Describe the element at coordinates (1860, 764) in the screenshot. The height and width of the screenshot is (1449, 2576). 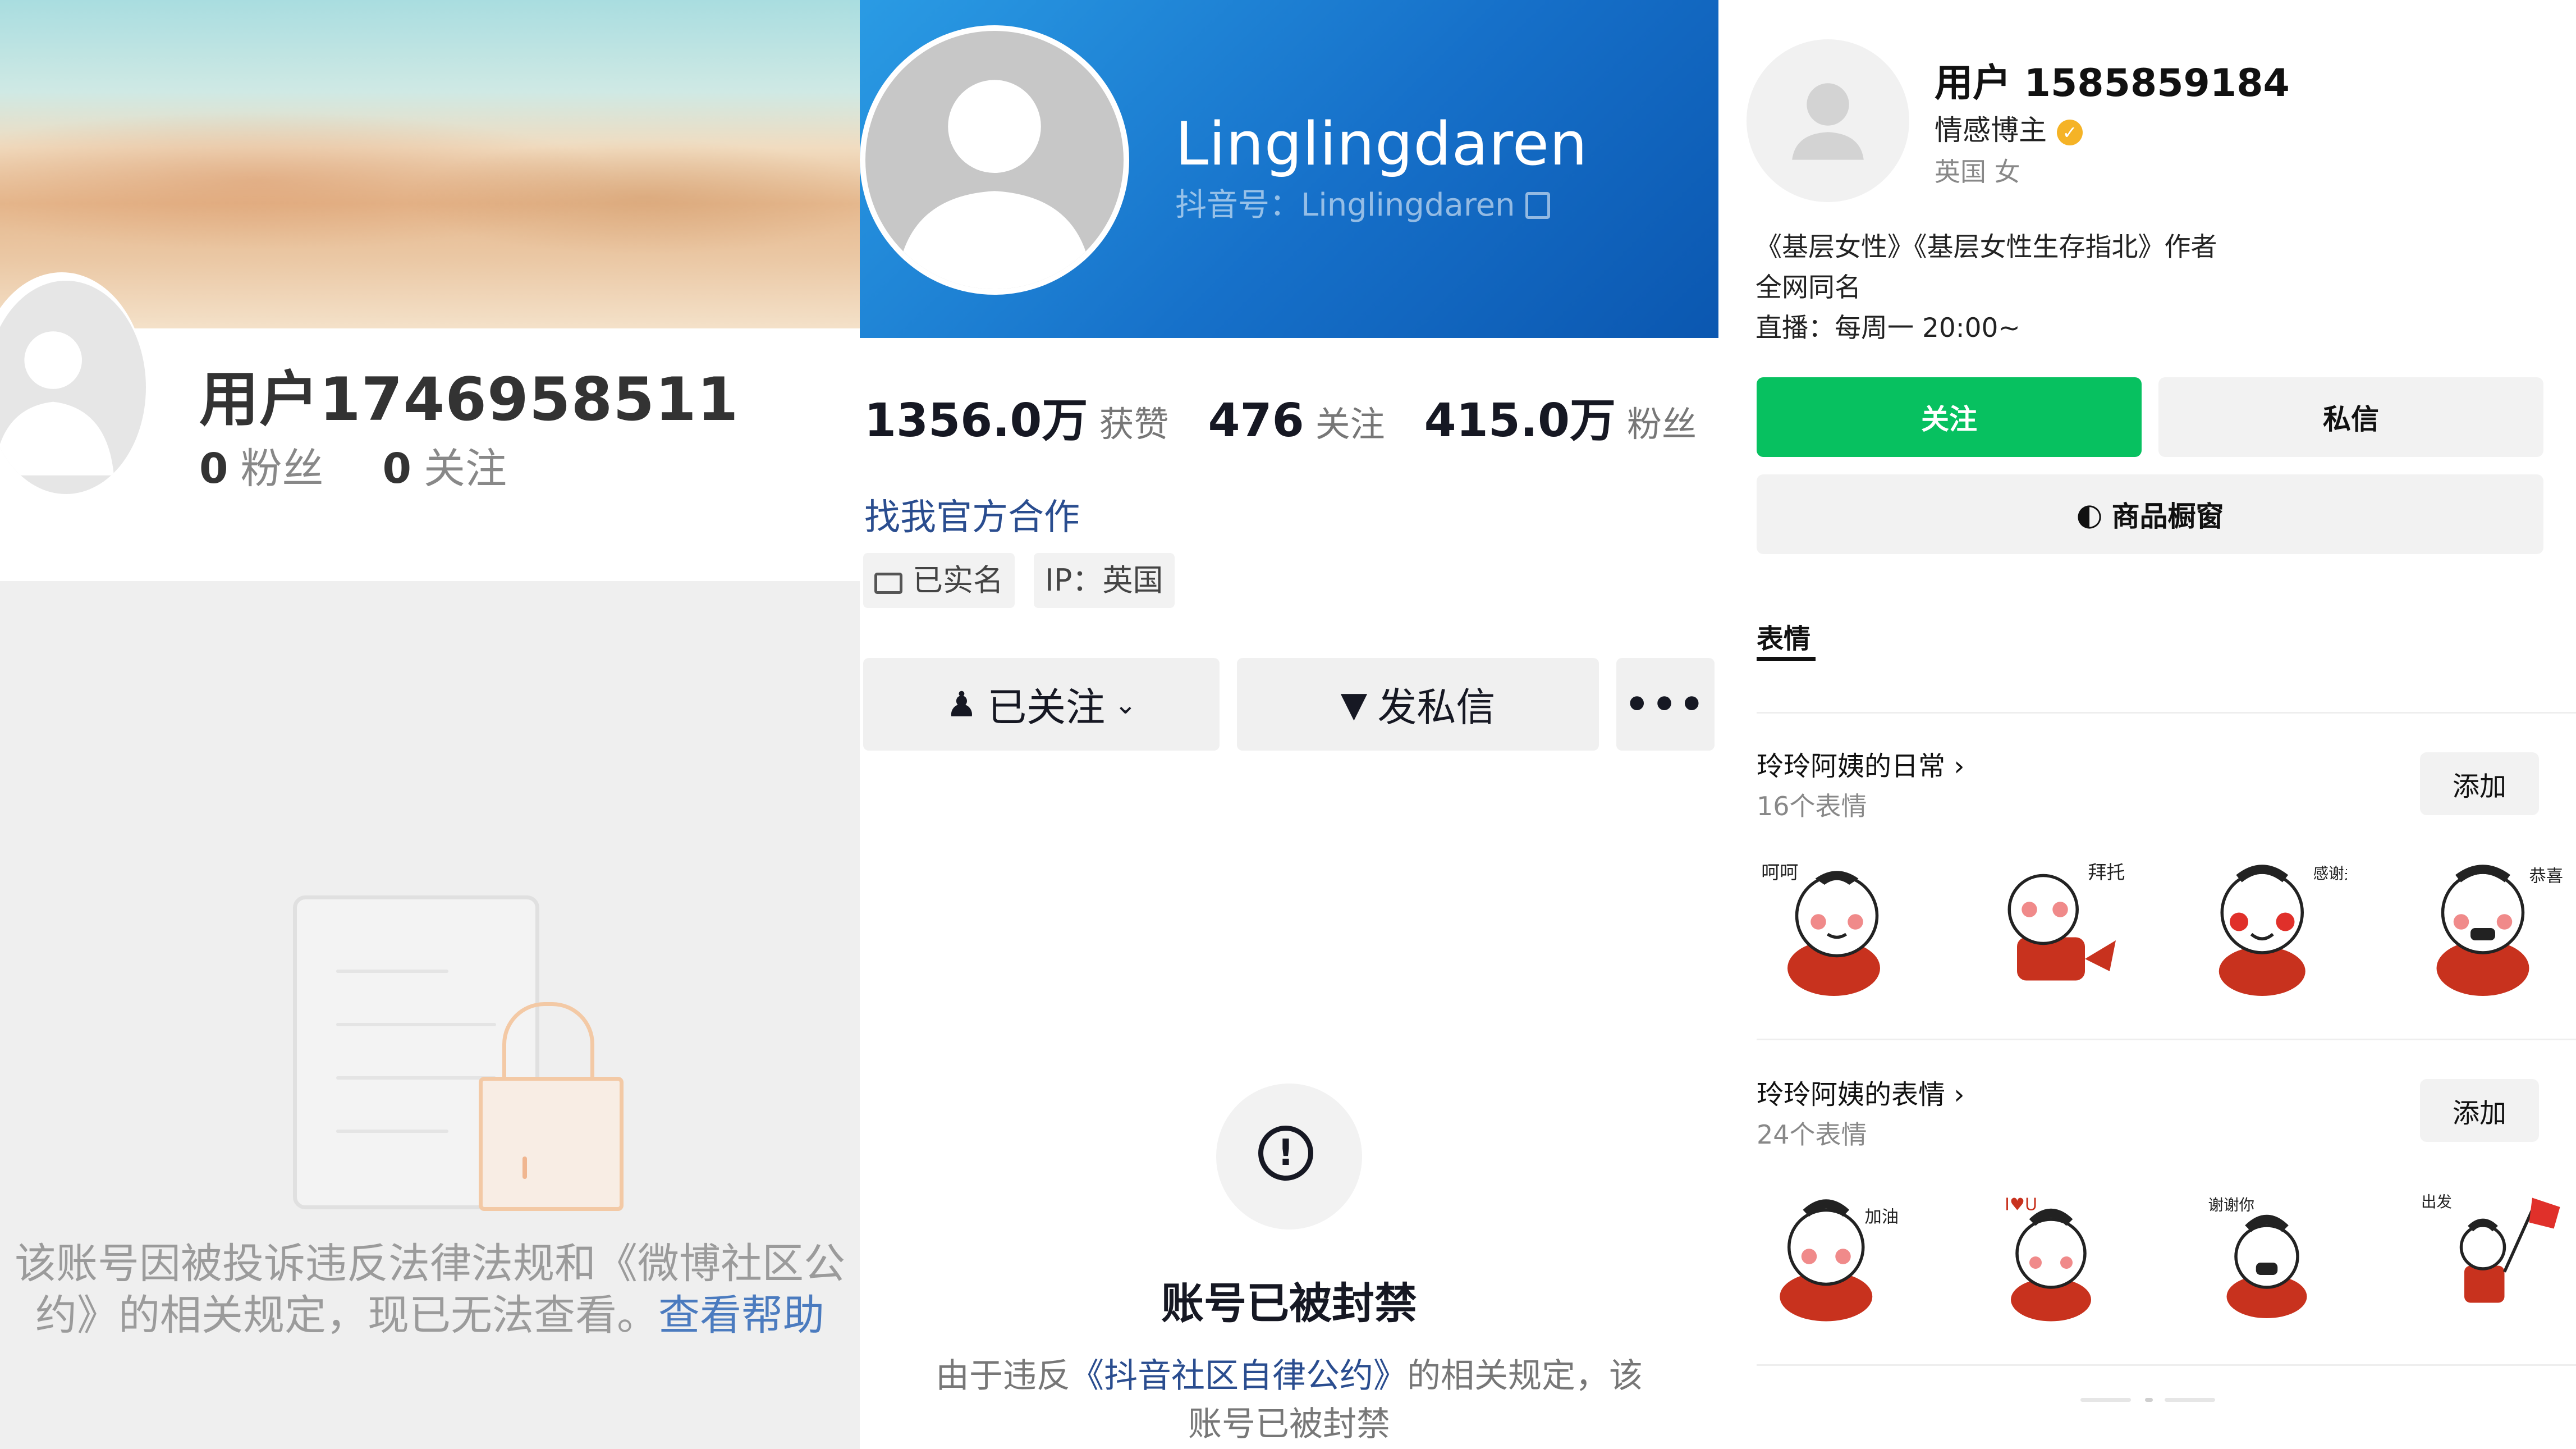
I see `sticker-pack-title: 玲玲阿姨的日常 ›` at that location.